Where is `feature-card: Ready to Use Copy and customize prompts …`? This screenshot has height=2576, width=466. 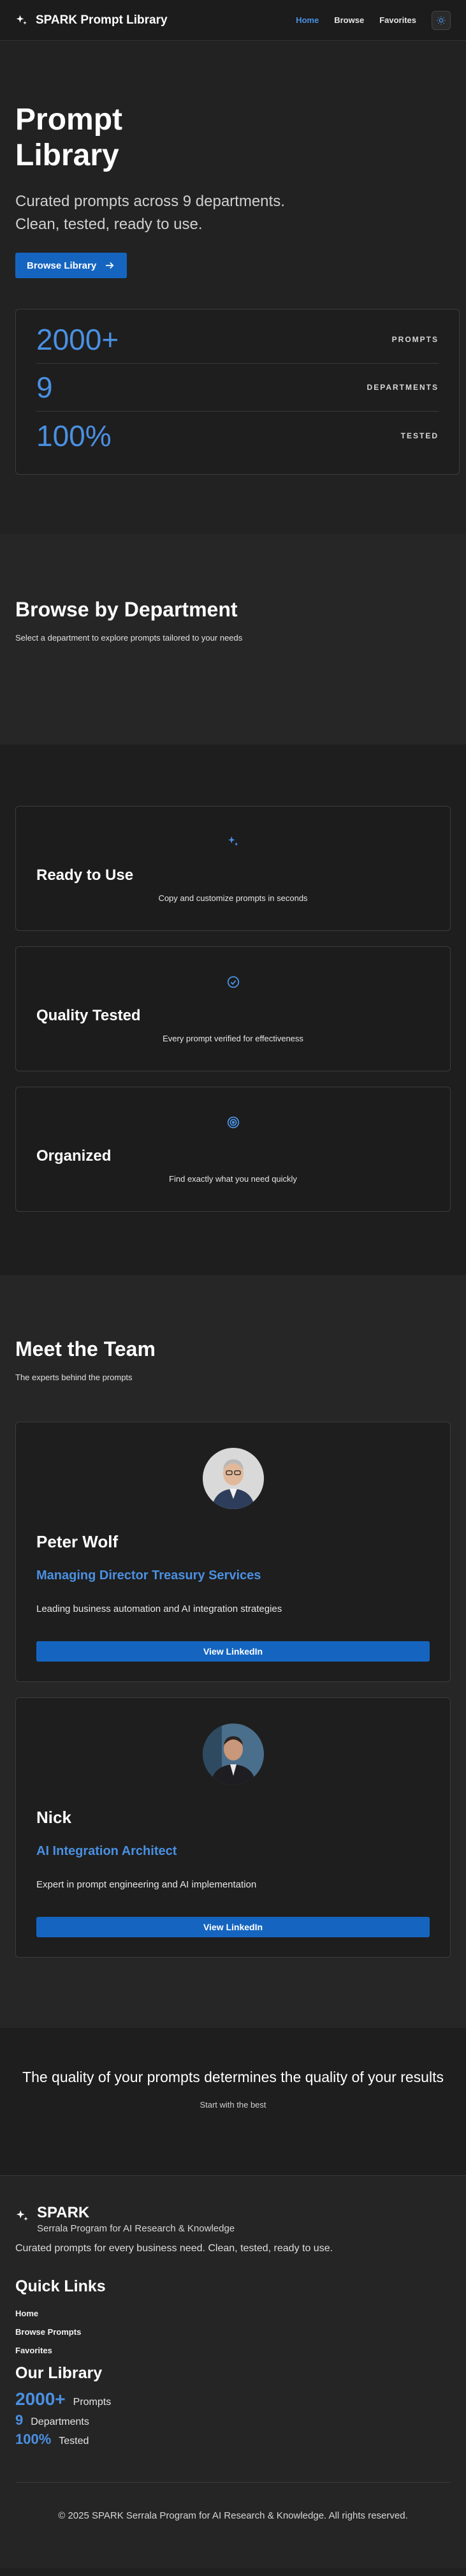
feature-card: Ready to Use Copy and customize prompts … is located at coordinates (233, 868).